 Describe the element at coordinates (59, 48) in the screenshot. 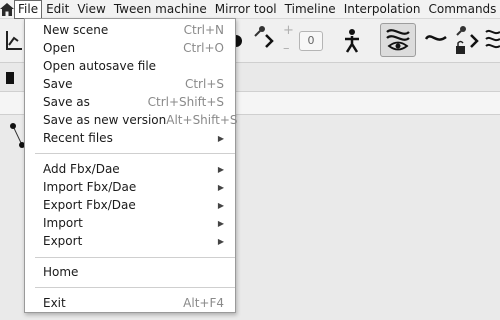

I see `menu-item-label: Open` at that location.